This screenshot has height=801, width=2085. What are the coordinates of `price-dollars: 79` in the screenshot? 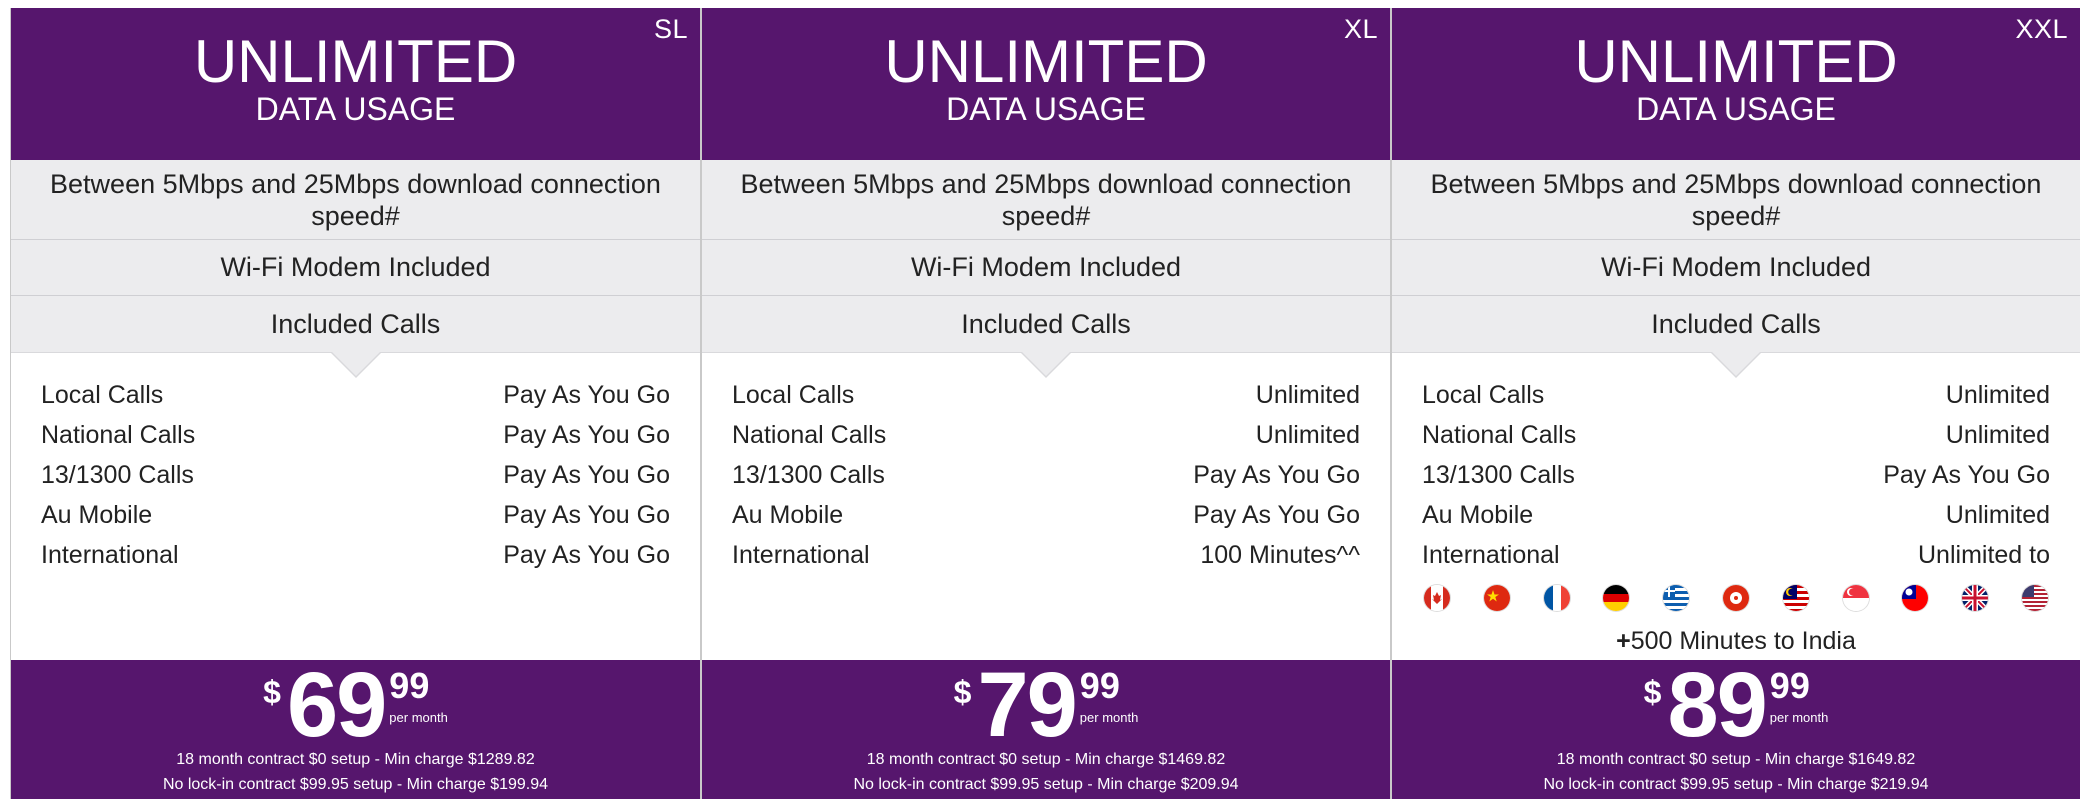 It's located at (1027, 705).